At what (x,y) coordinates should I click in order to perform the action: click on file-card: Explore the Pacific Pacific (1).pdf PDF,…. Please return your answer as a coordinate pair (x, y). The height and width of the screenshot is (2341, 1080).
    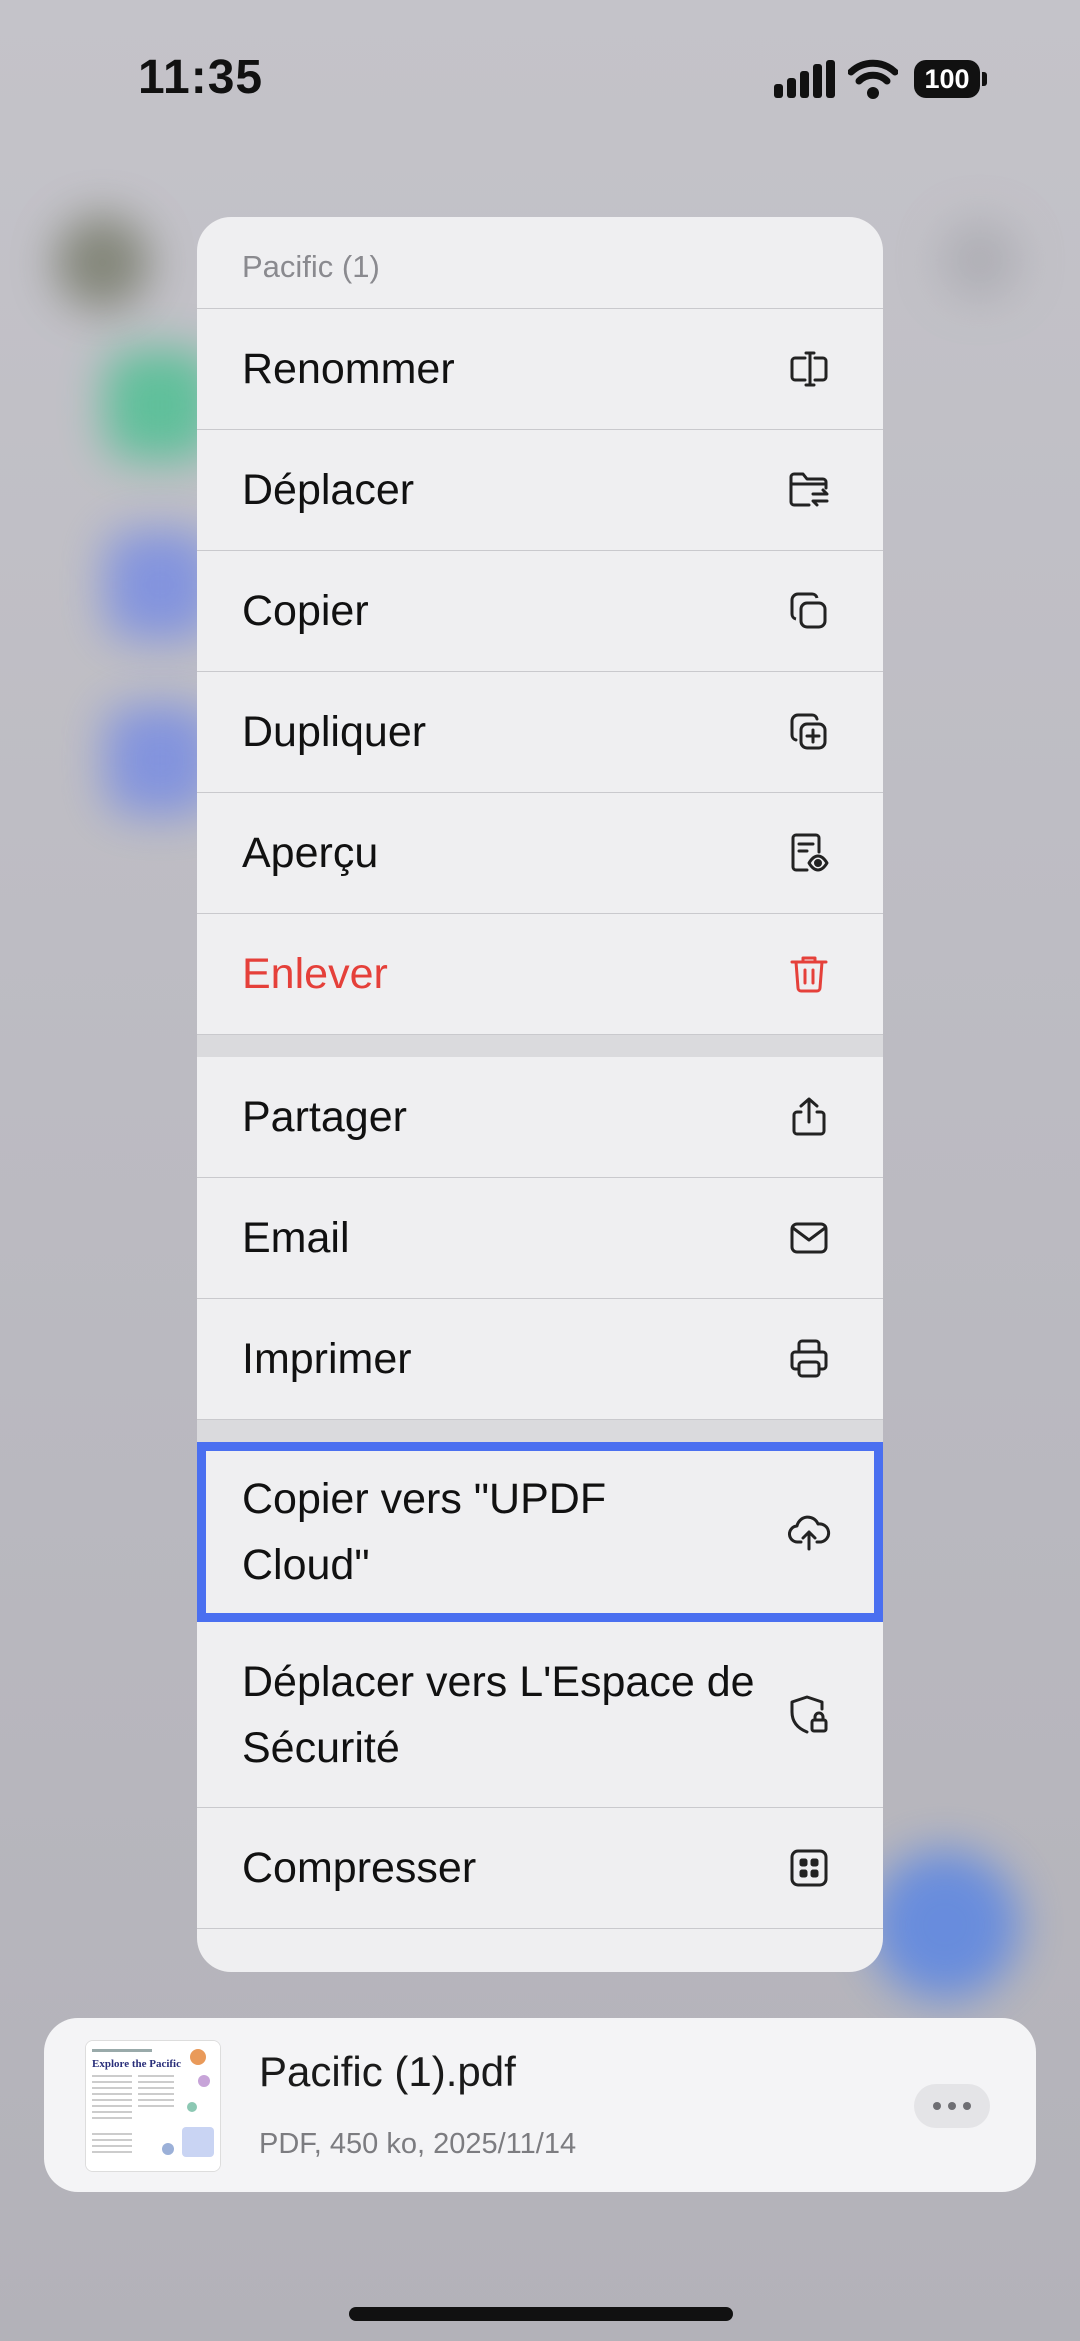
    Looking at the image, I should click on (540, 2105).